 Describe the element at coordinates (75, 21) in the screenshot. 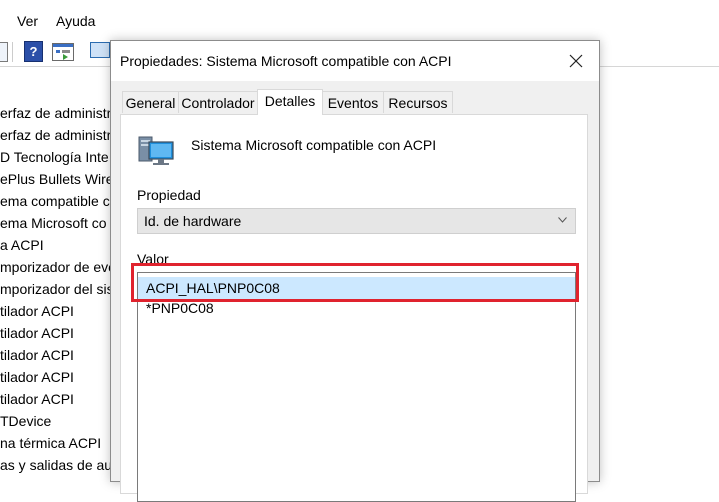

I see `menu-ayuda: Ayuda` at that location.